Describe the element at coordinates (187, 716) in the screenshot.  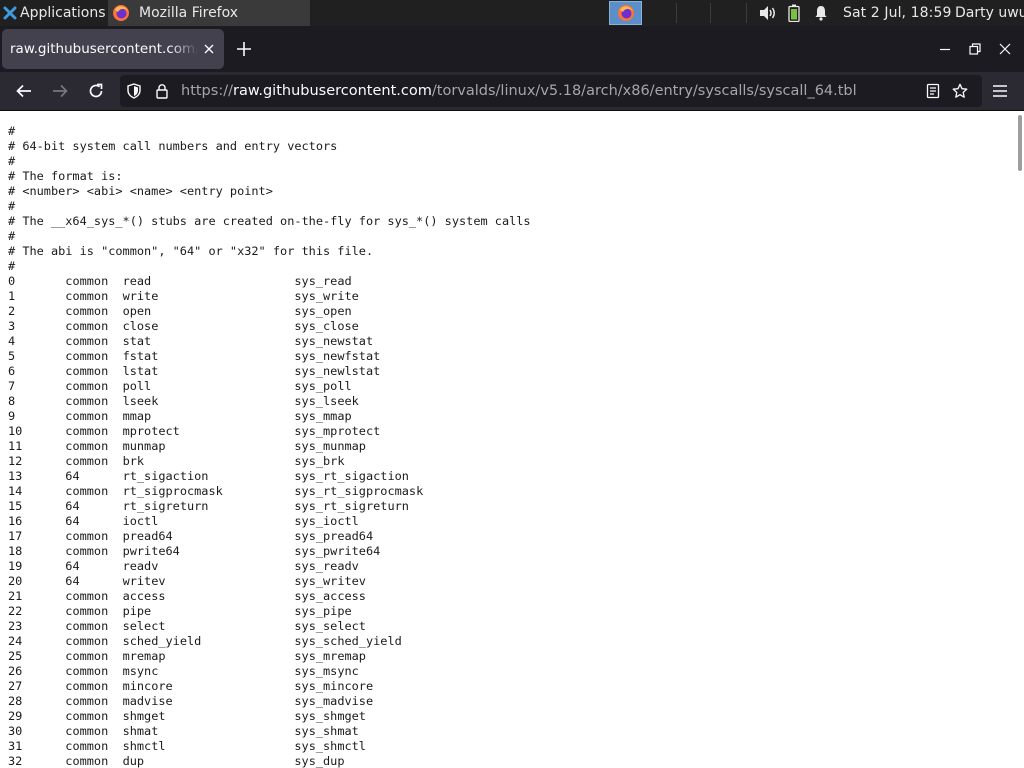
I see `syscall-row: 29 common shmget sys_shmget` at that location.